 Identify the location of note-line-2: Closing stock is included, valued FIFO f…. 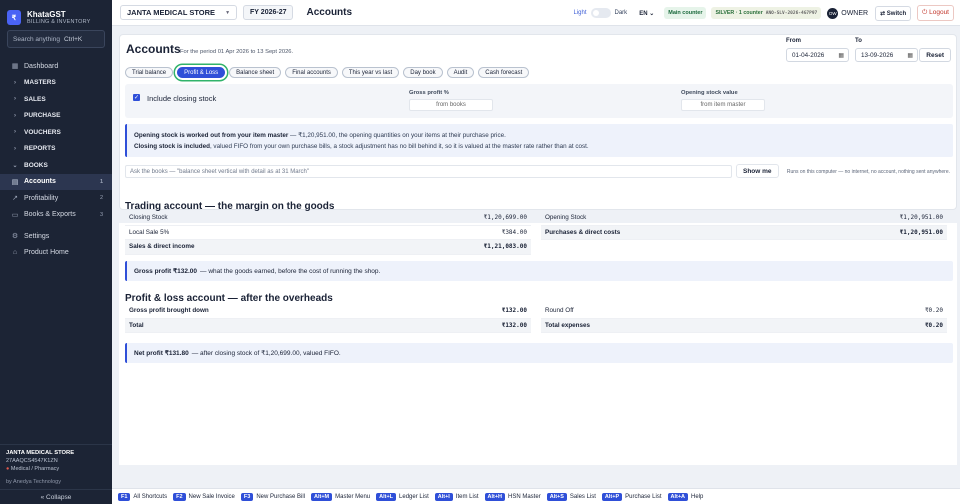
(361, 146).